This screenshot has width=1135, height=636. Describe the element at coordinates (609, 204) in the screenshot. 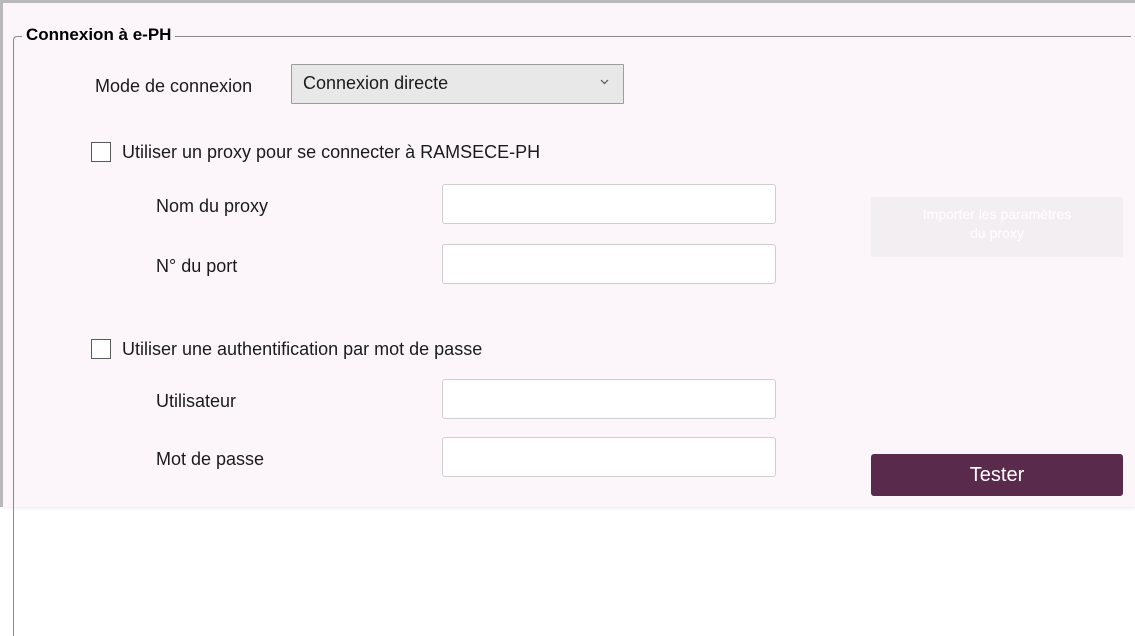

I see `proxy-name-input` at that location.